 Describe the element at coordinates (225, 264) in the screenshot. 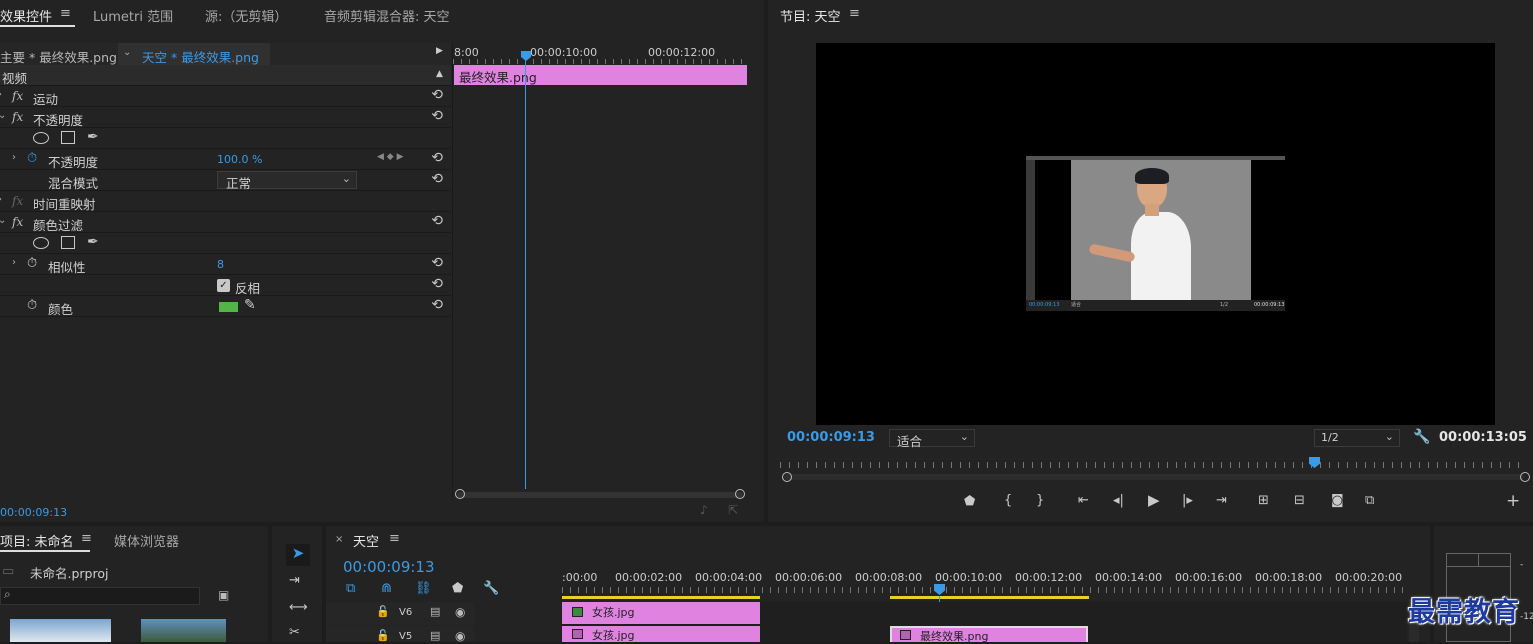

I see `similarity-row: › ⏱ 相似性 8 ⟲` at that location.